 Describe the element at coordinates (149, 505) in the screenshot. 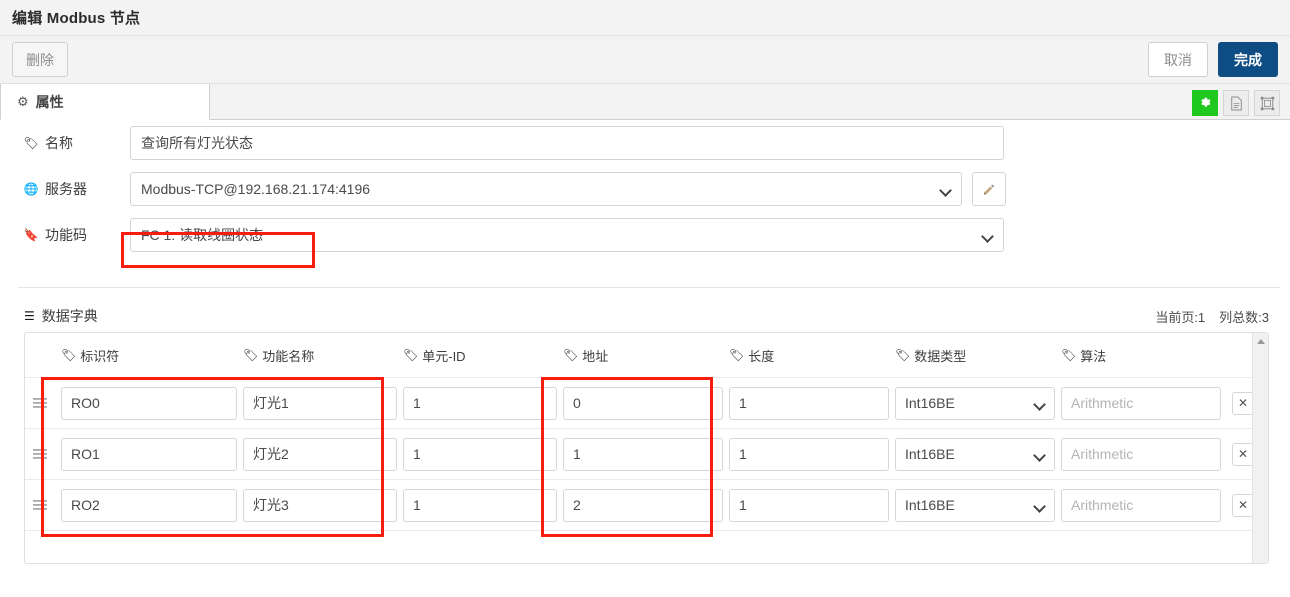

I see `identifier-input: RO2` at that location.